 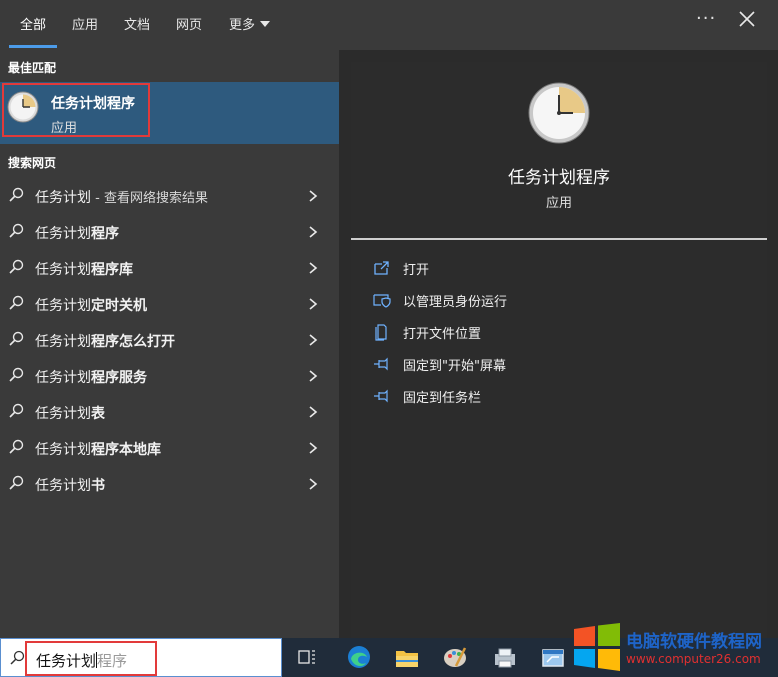 I want to click on action-run-as-admin: 以管理员身份运行, so click(x=563, y=300).